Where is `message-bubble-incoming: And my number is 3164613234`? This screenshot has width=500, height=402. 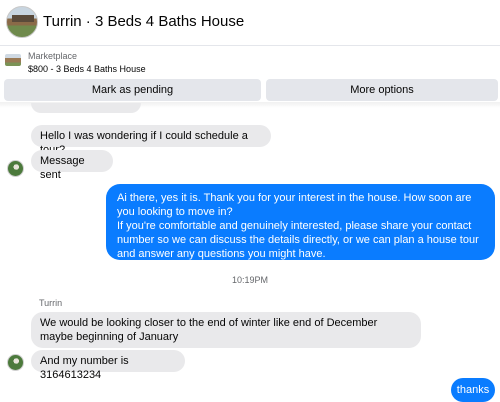
message-bubble-incoming: And my number is 3164613234 is located at coordinates (108, 365).